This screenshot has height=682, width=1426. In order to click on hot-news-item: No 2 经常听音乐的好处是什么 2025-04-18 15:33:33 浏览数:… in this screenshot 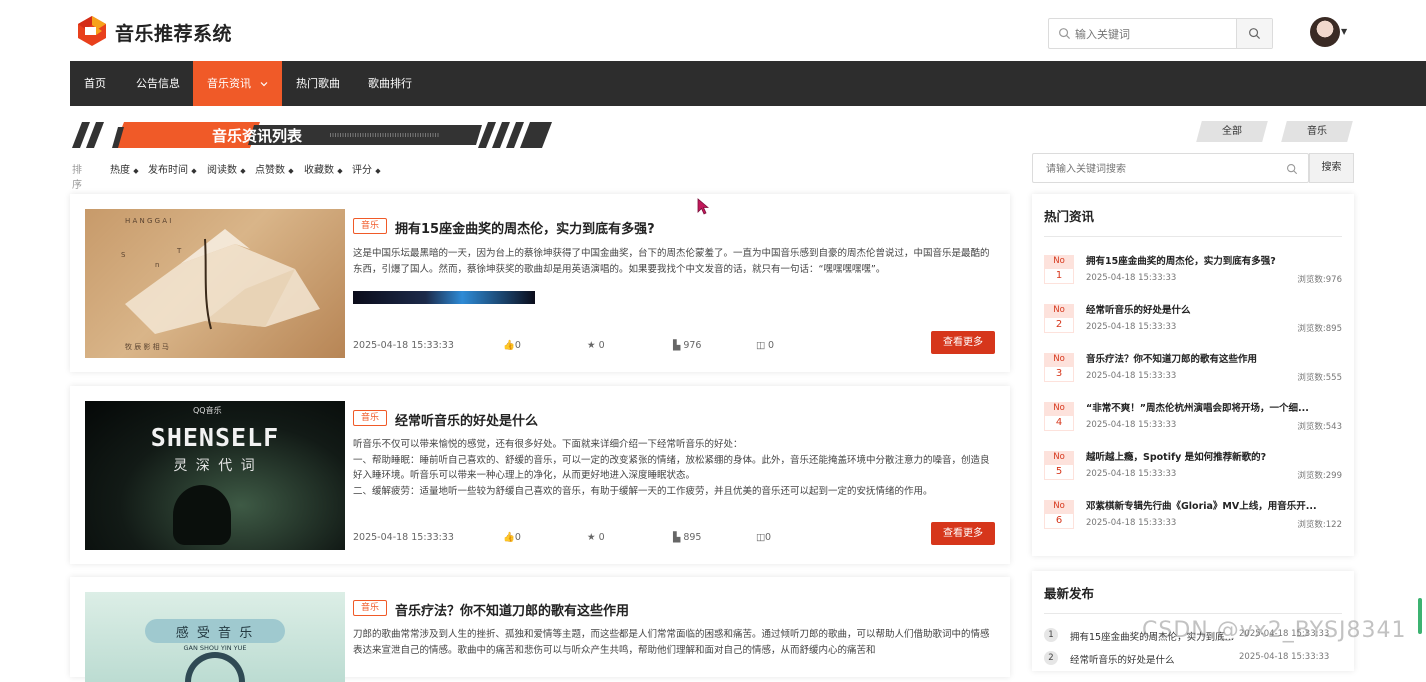, I will do `click(1193, 324)`.